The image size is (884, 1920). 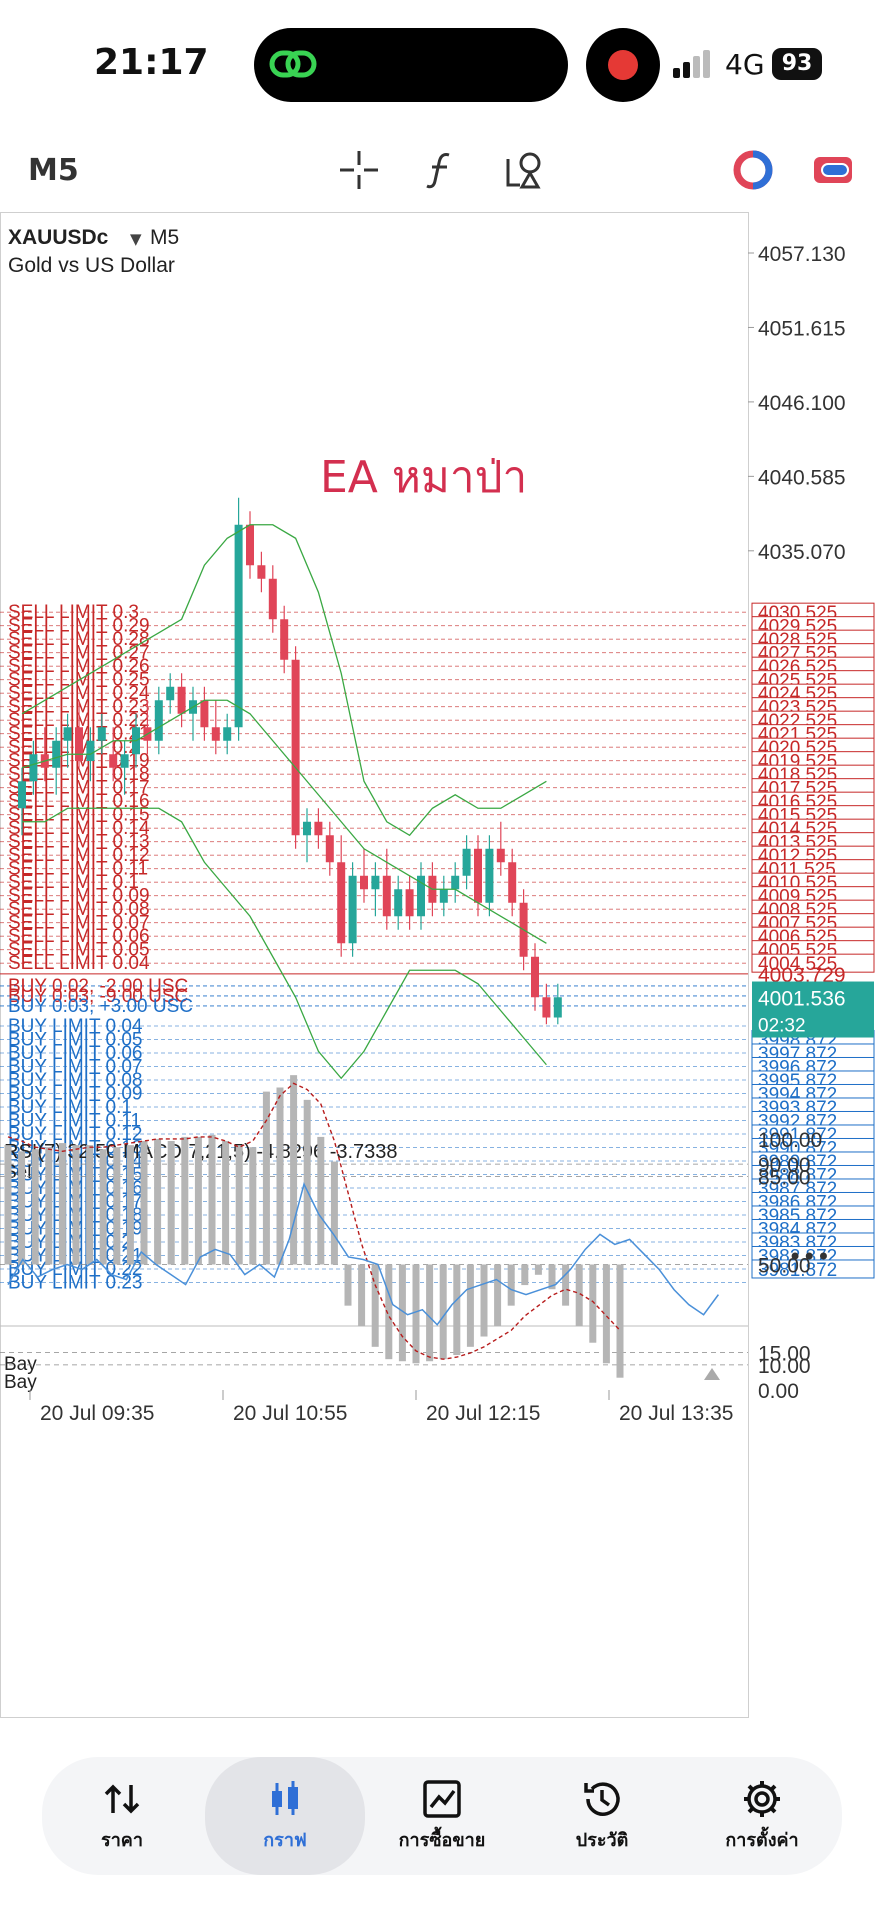 I want to click on symbol-label: XAUUSDc, so click(x=58, y=237).